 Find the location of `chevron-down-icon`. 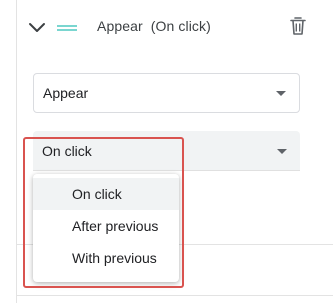

chevron-down-icon is located at coordinates (37, 27).